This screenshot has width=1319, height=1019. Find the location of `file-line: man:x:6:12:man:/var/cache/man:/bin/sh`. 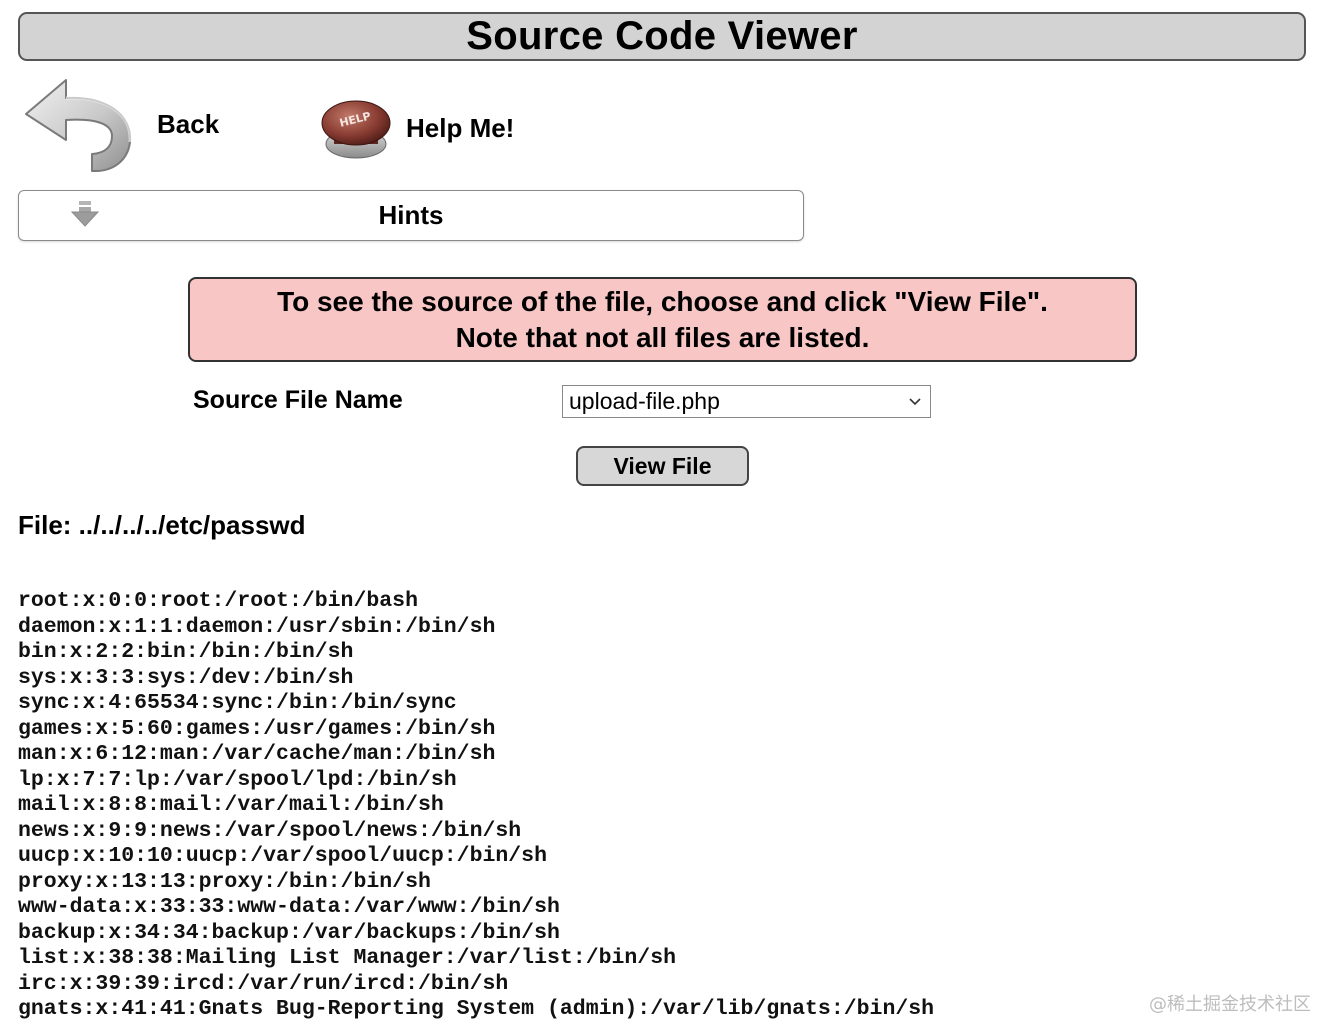

file-line: man:x:6:12:man:/var/cache/man:/bin/sh is located at coordinates (257, 754).